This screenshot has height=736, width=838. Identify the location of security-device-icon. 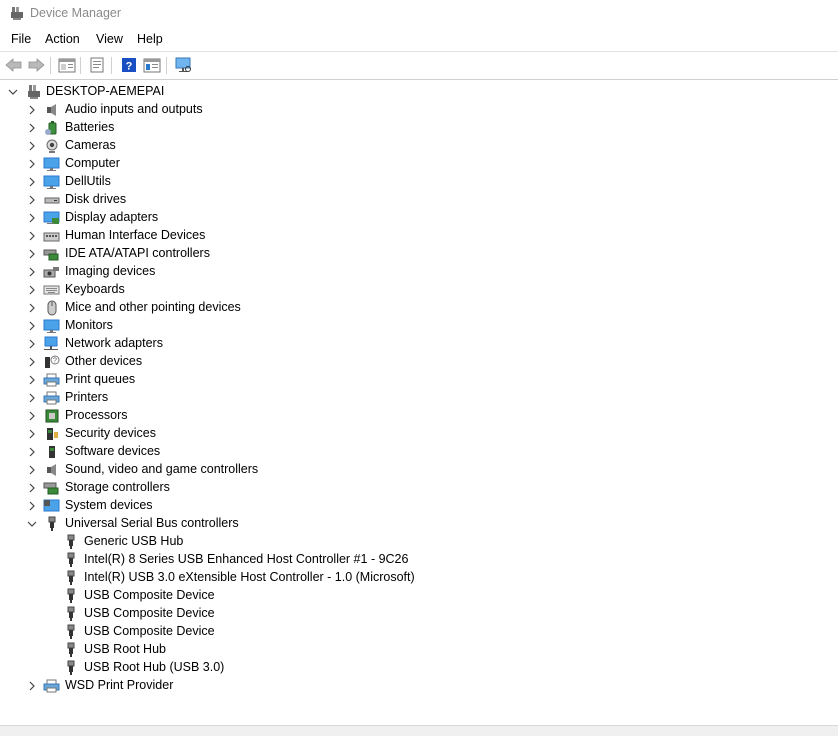
(51, 434).